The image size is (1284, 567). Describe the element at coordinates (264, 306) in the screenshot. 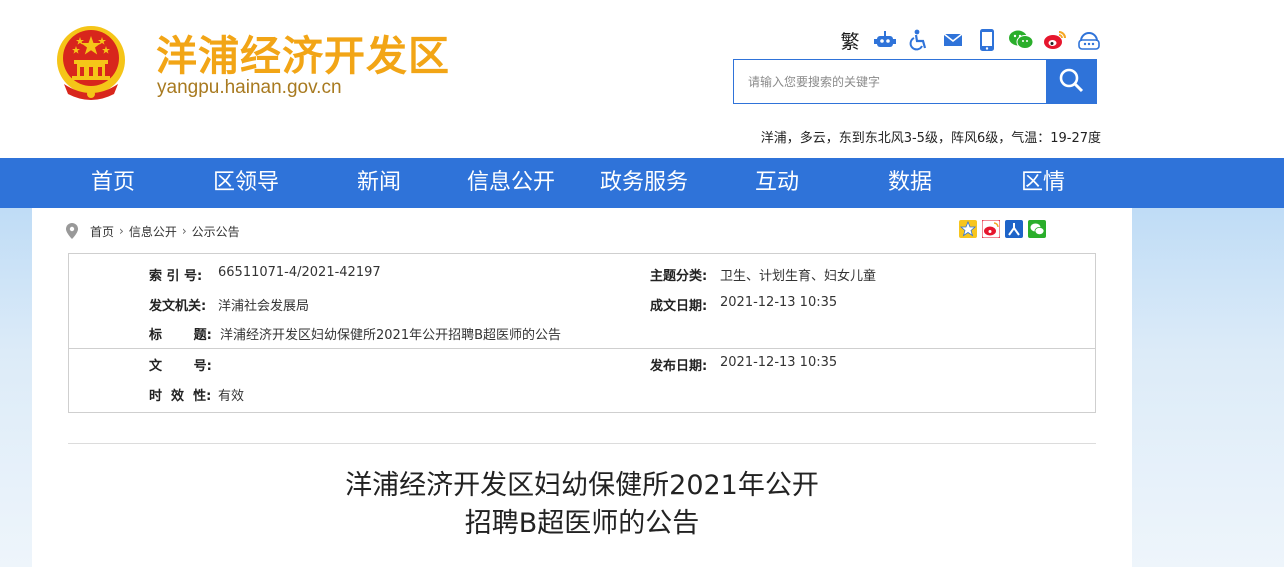

I see `issuer-value: 洋浦社会发展局` at that location.